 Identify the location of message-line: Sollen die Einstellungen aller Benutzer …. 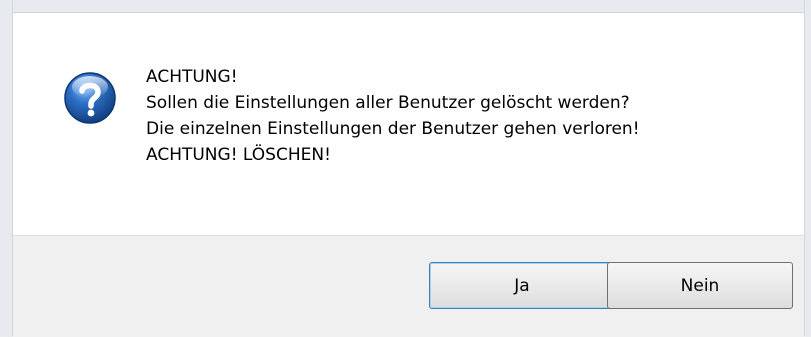
(388, 103).